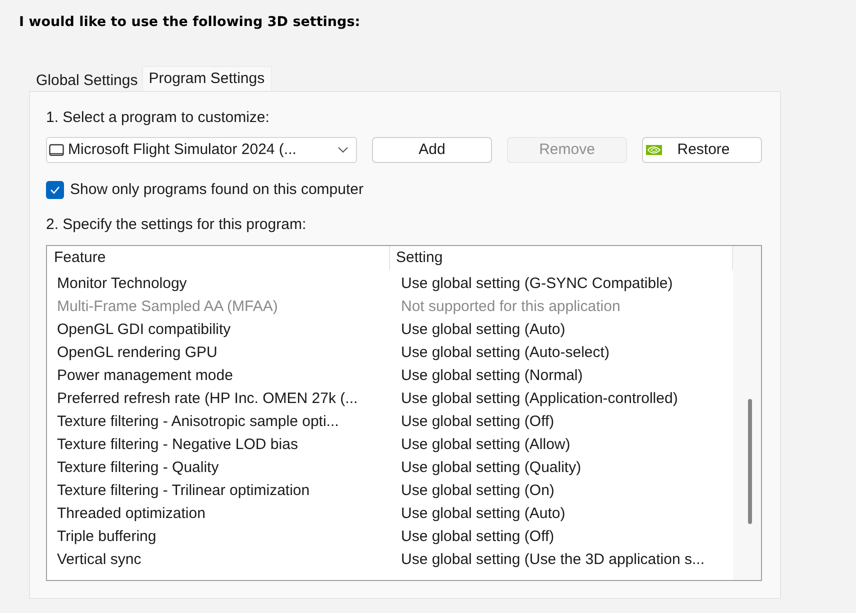 This screenshot has height=613, width=856. Describe the element at coordinates (158, 118) in the screenshot. I see `section-label: 1. Select a program to customize:` at that location.